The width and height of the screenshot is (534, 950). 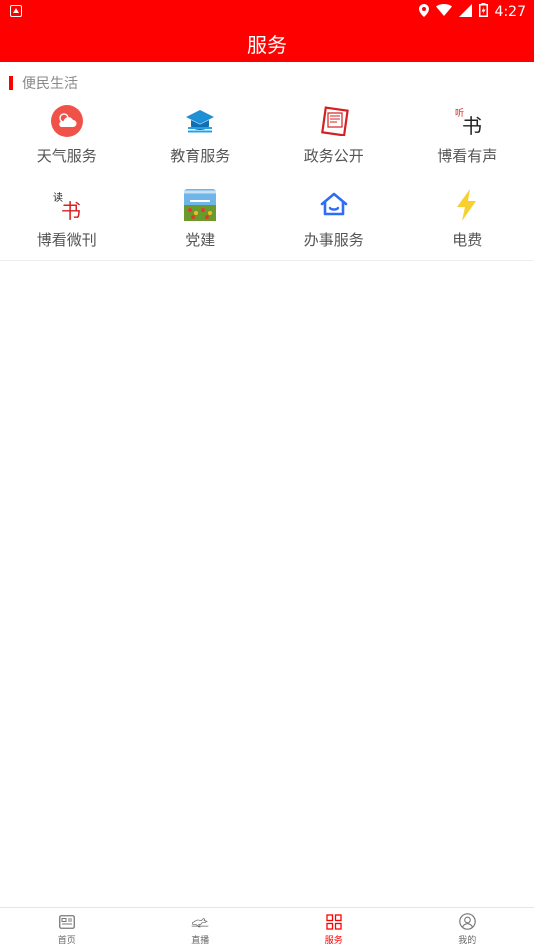 I want to click on weather-cloud-icon, so click(x=67, y=121).